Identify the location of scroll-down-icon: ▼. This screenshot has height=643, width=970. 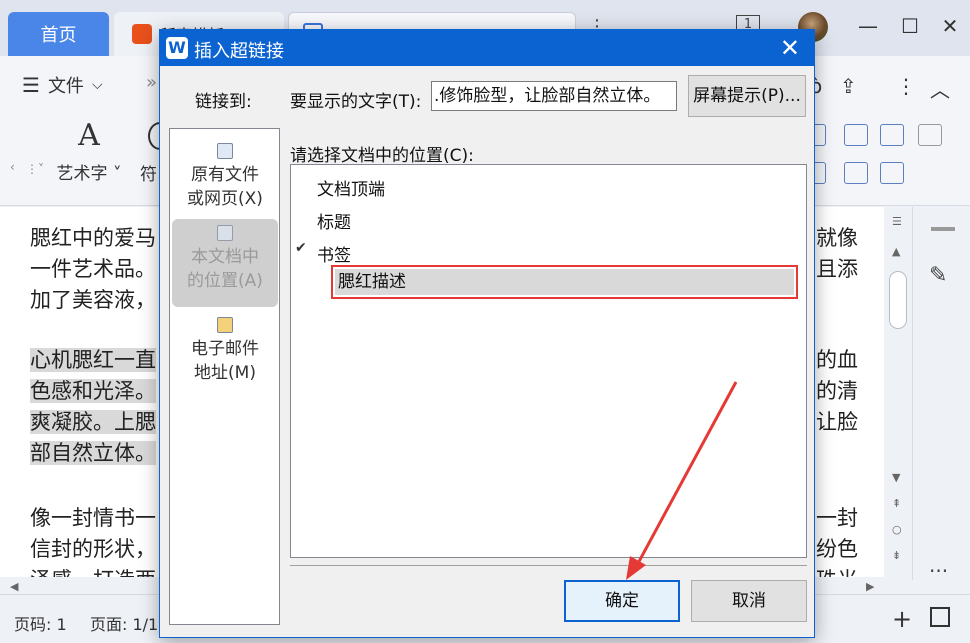
(896, 477).